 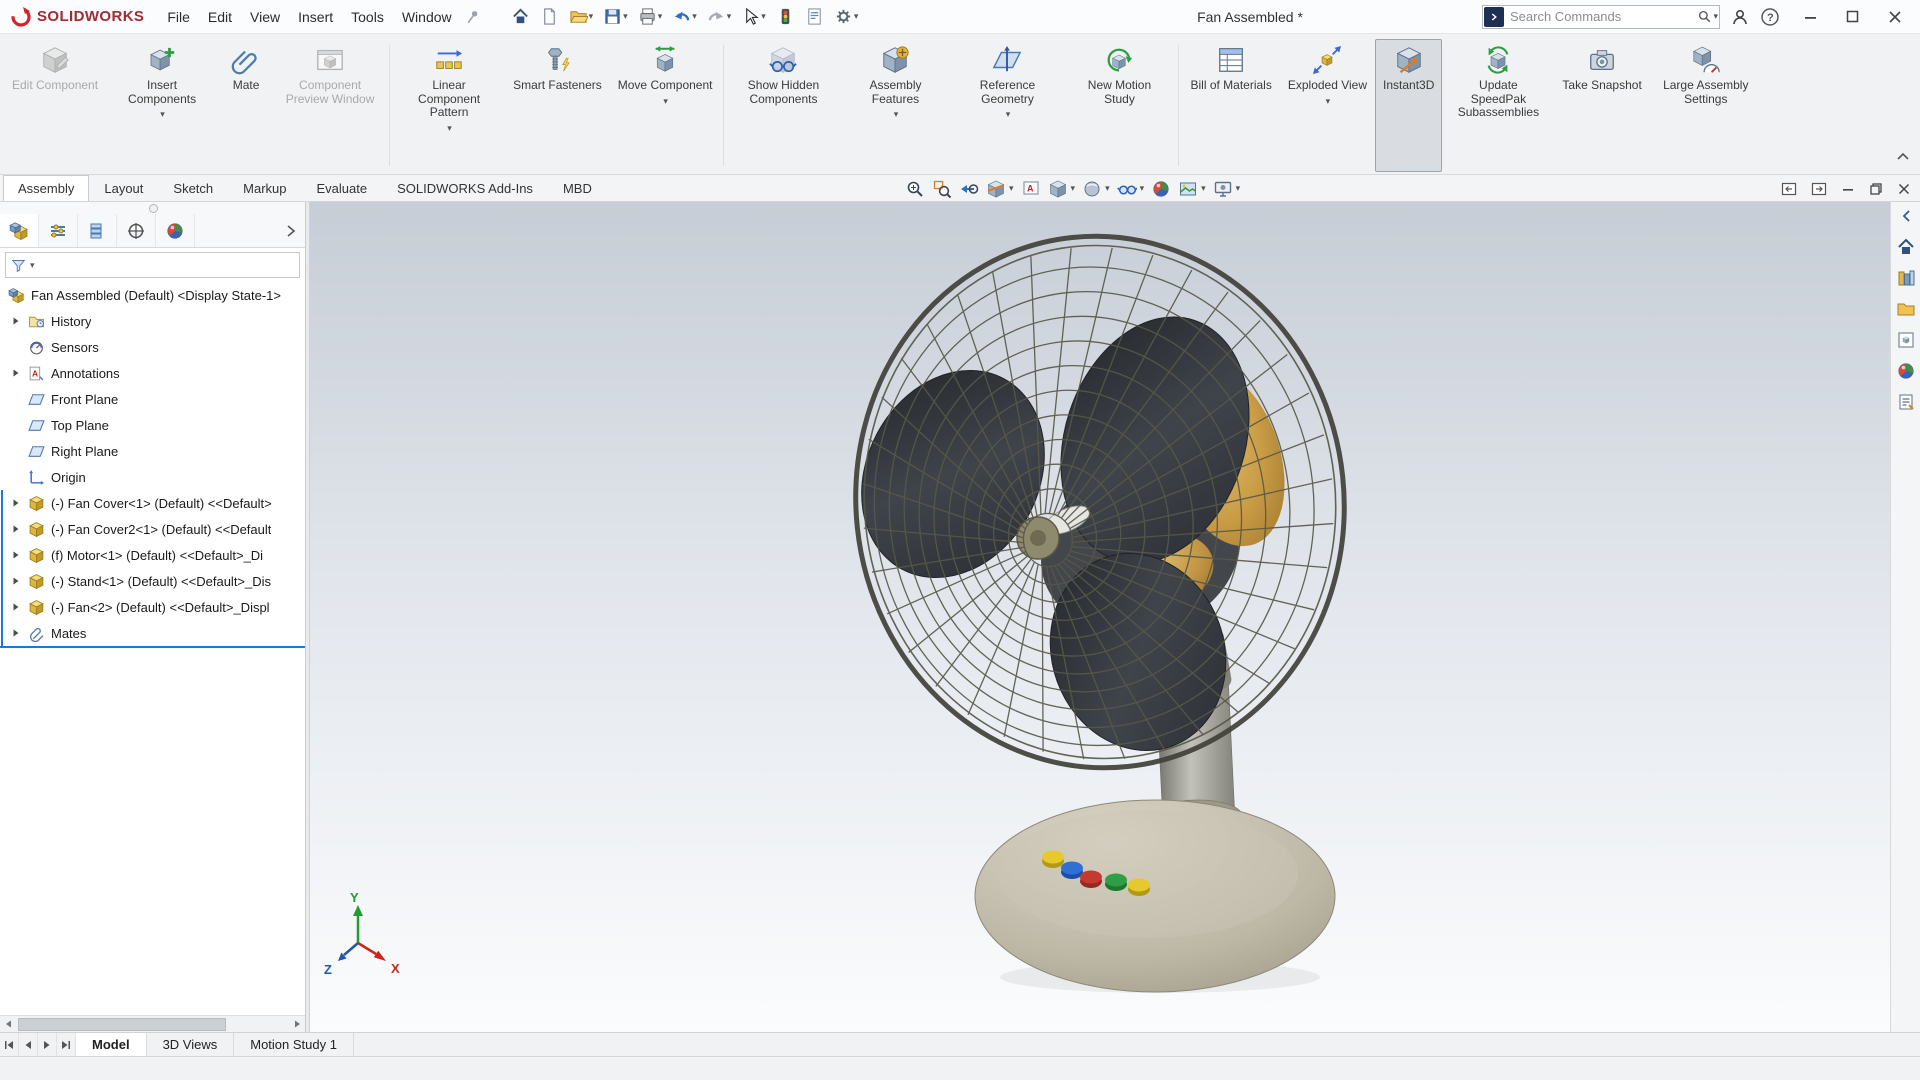 I want to click on save-button: ▾, so click(x=615, y=16).